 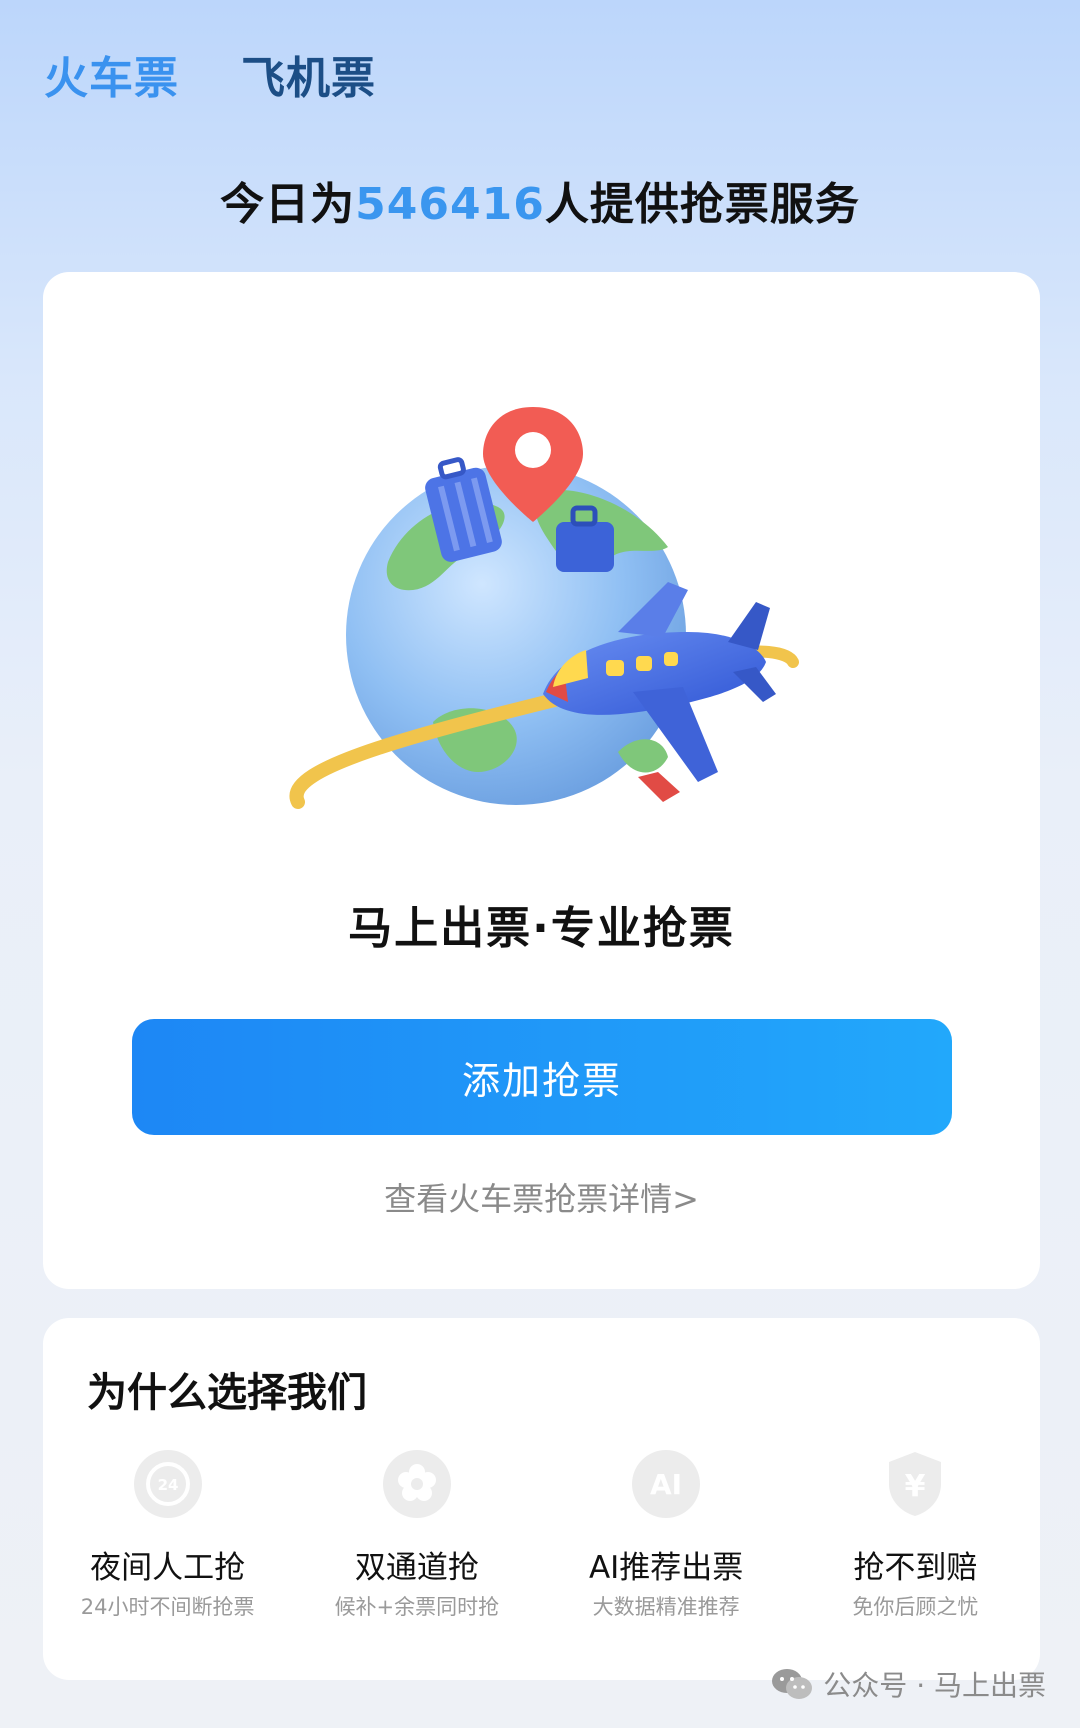 I want to click on svg-text: 24, so click(x=167, y=1485).